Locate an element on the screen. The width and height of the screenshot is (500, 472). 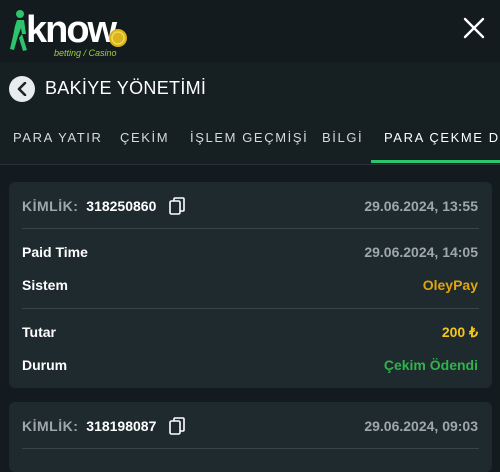
page-title: BAKİYE YÖNETİMİ is located at coordinates (126, 88).